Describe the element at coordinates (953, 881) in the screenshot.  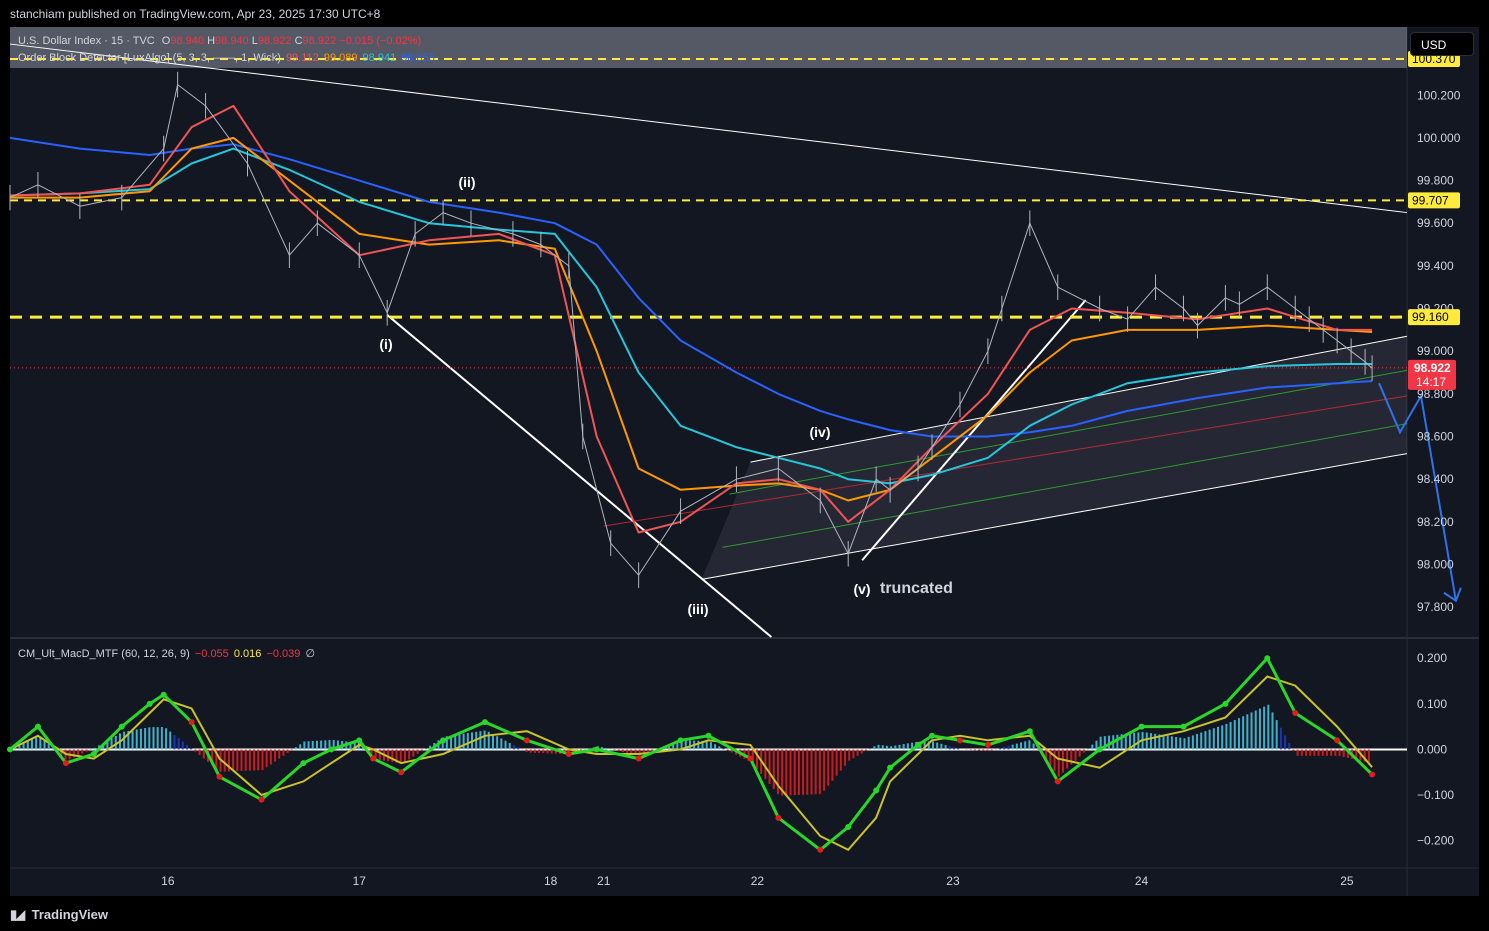
I see `time-axis-tick: 23` at that location.